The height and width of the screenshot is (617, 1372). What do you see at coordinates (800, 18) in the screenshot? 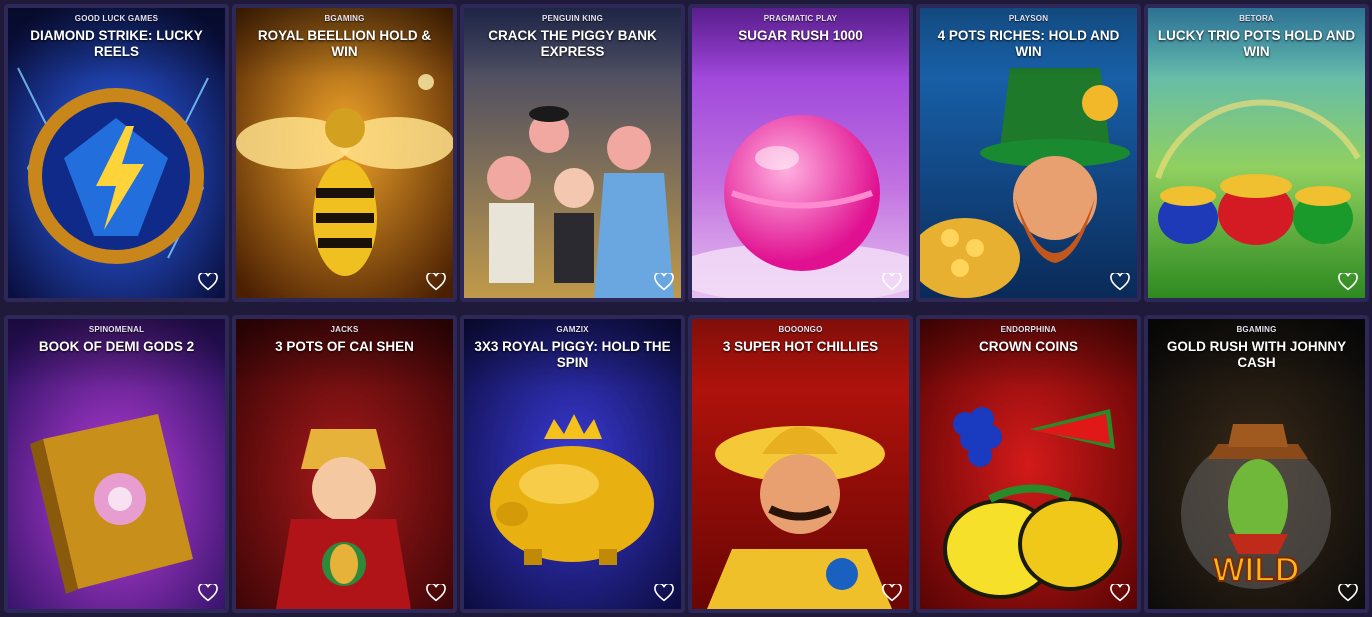
I see `game-provider: PRAGMATIC PLAY` at bounding box center [800, 18].